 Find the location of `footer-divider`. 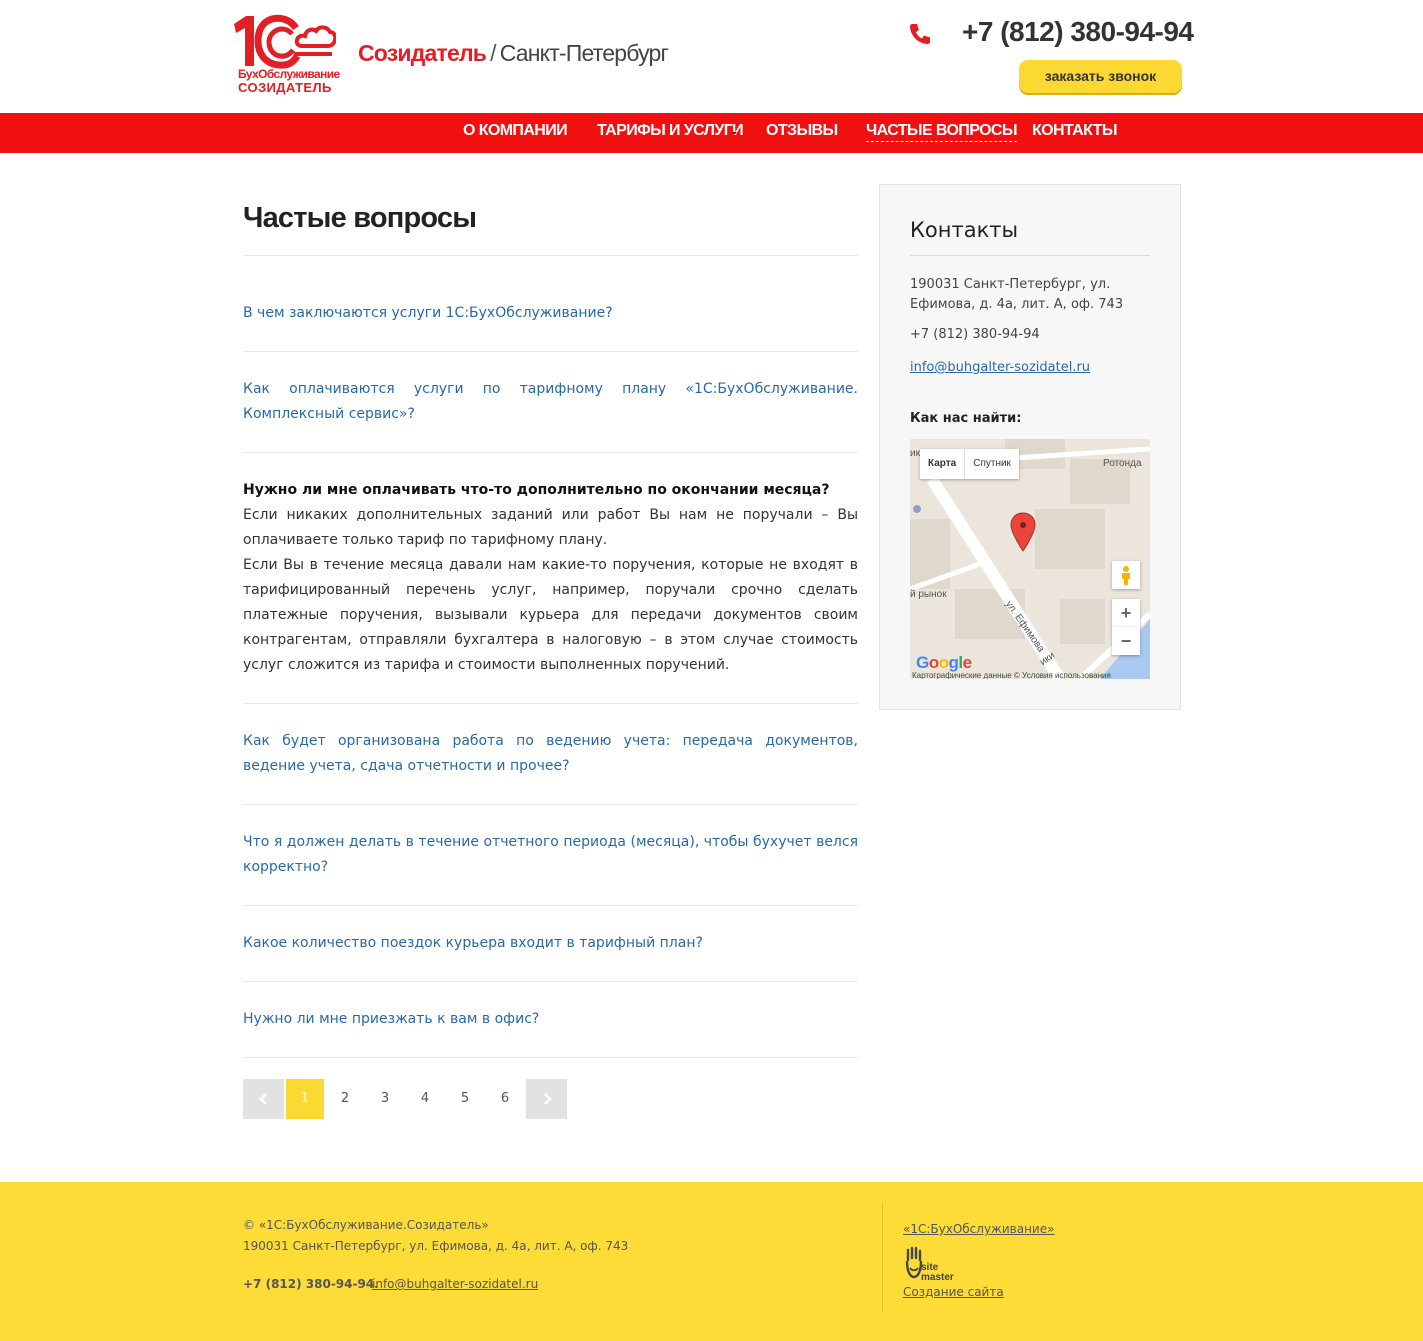

footer-divider is located at coordinates (882, 1257).